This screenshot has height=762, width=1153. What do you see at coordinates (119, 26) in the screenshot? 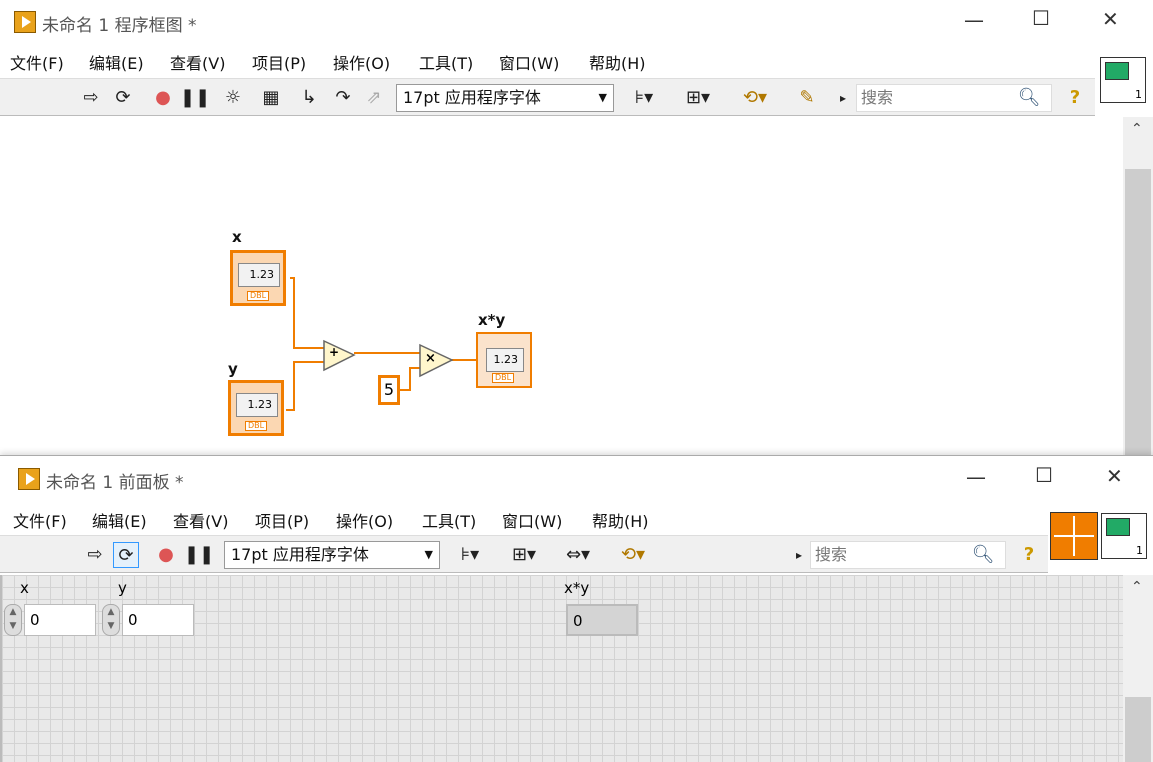
I see `diagram-window-title: 未命名 1 程序框图 *` at bounding box center [119, 26].